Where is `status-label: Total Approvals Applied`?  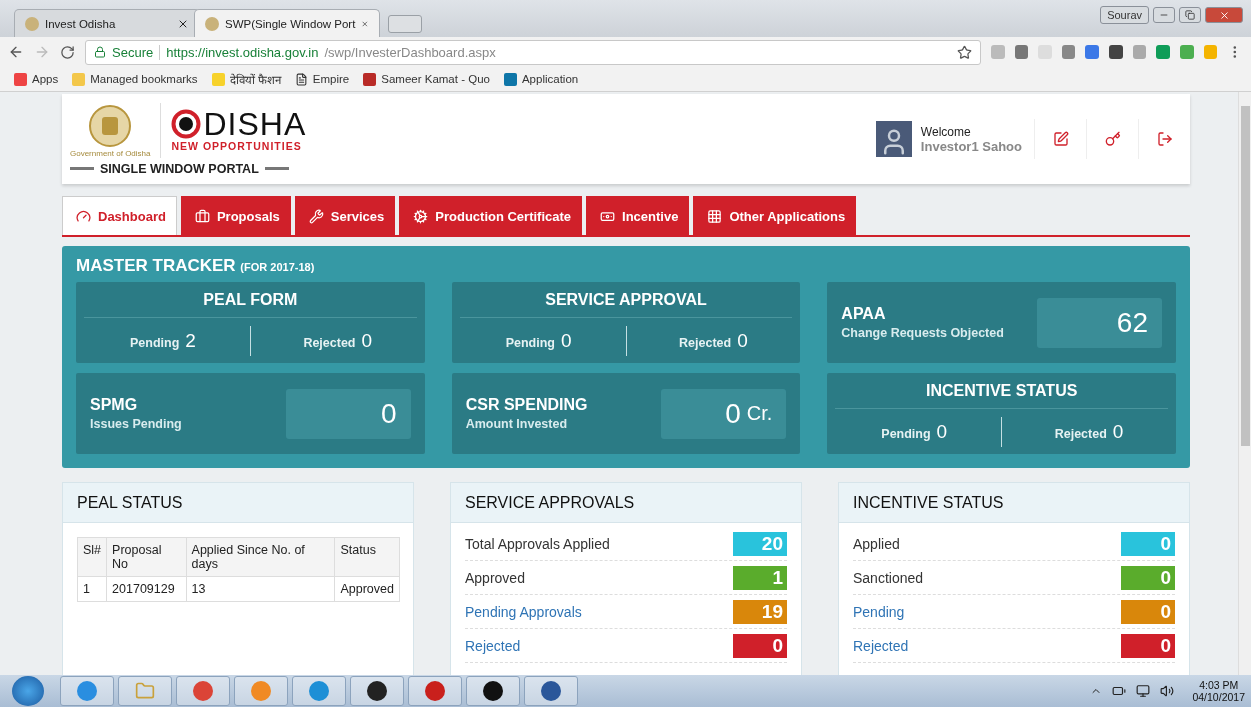 status-label: Total Approvals Applied is located at coordinates (537, 543).